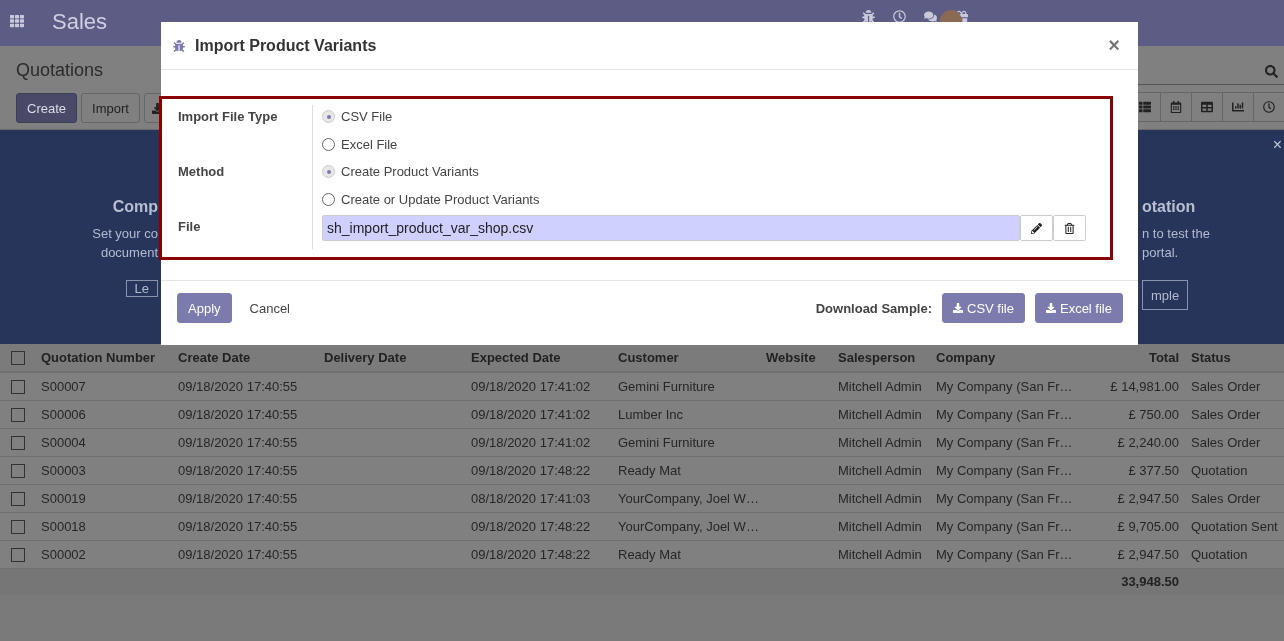 This screenshot has height=641, width=1284. What do you see at coordinates (47, 108) in the screenshot?
I see `create-button: Create` at bounding box center [47, 108].